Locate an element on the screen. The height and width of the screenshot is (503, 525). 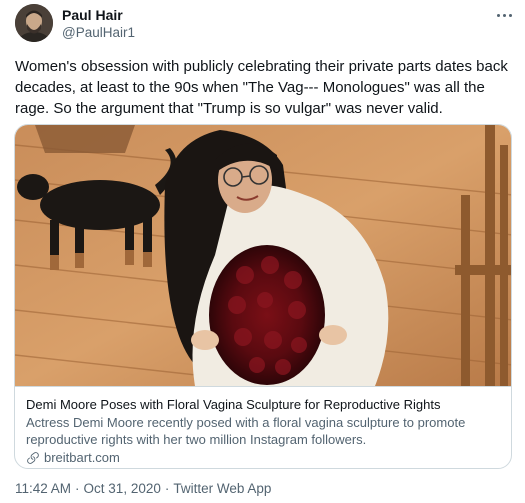
avatar-image is located at coordinates (34, 23).